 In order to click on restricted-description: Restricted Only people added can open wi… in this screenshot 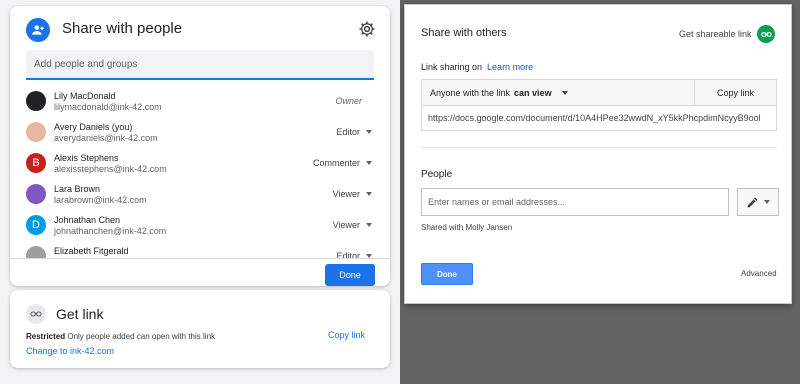, I will do `click(120, 336)`.